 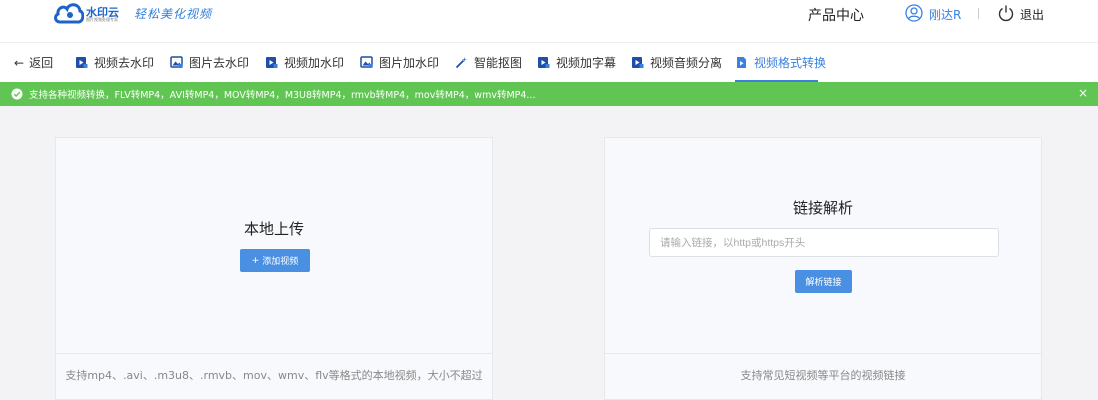 What do you see at coordinates (41, 63) in the screenshot?
I see `back-label: 返回` at bounding box center [41, 63].